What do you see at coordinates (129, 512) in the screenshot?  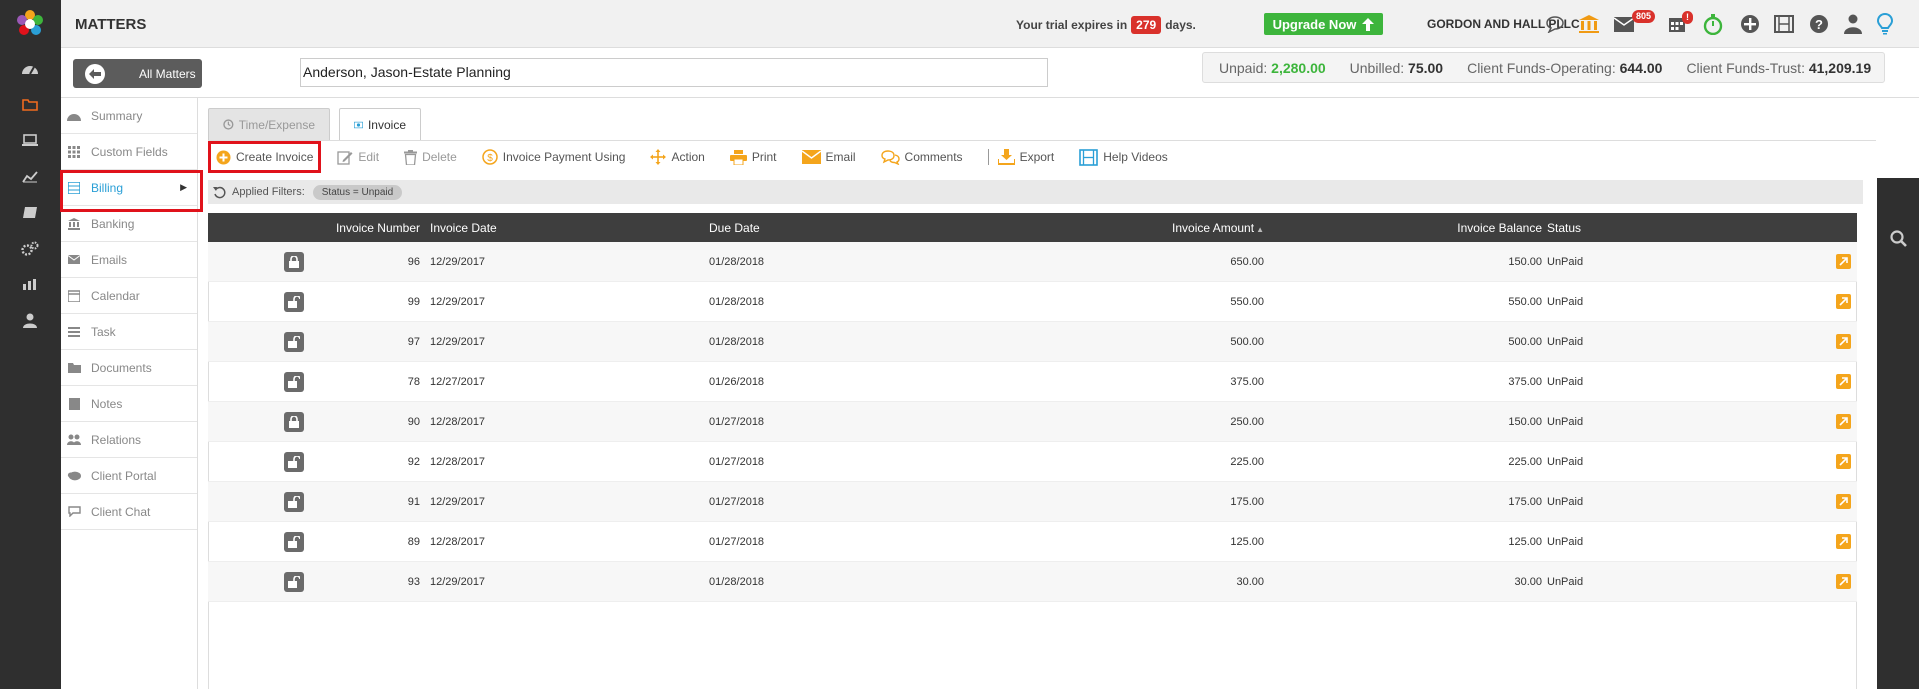 I see `submenu-item-client-chat: Client Chat` at bounding box center [129, 512].